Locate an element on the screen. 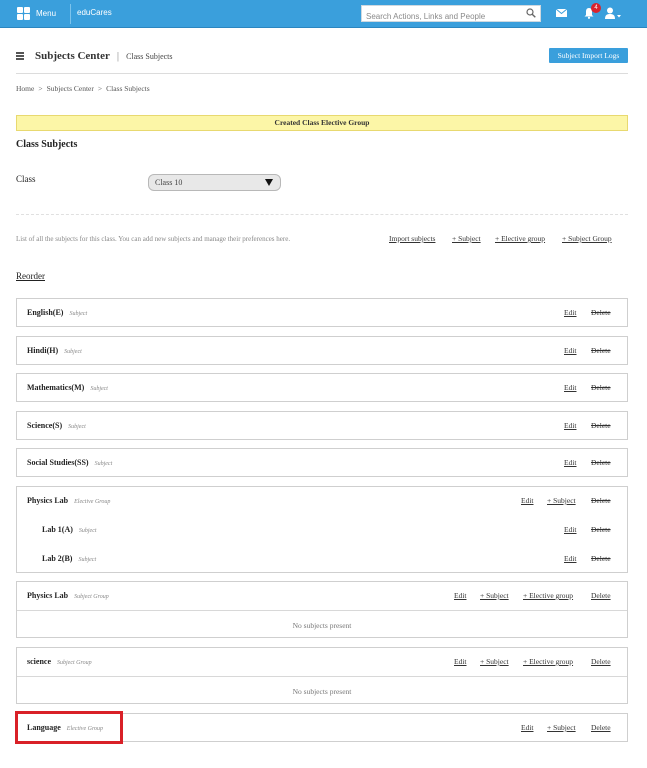 The image size is (647, 768). section-title: Class Subjects is located at coordinates (47, 144).